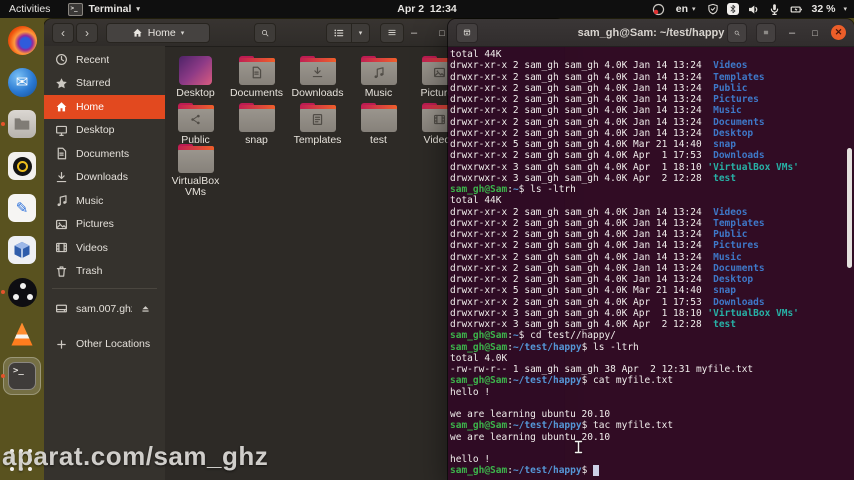 This screenshot has height=480, width=854. I want to click on view-options-dropdown: ▾, so click(361, 32).